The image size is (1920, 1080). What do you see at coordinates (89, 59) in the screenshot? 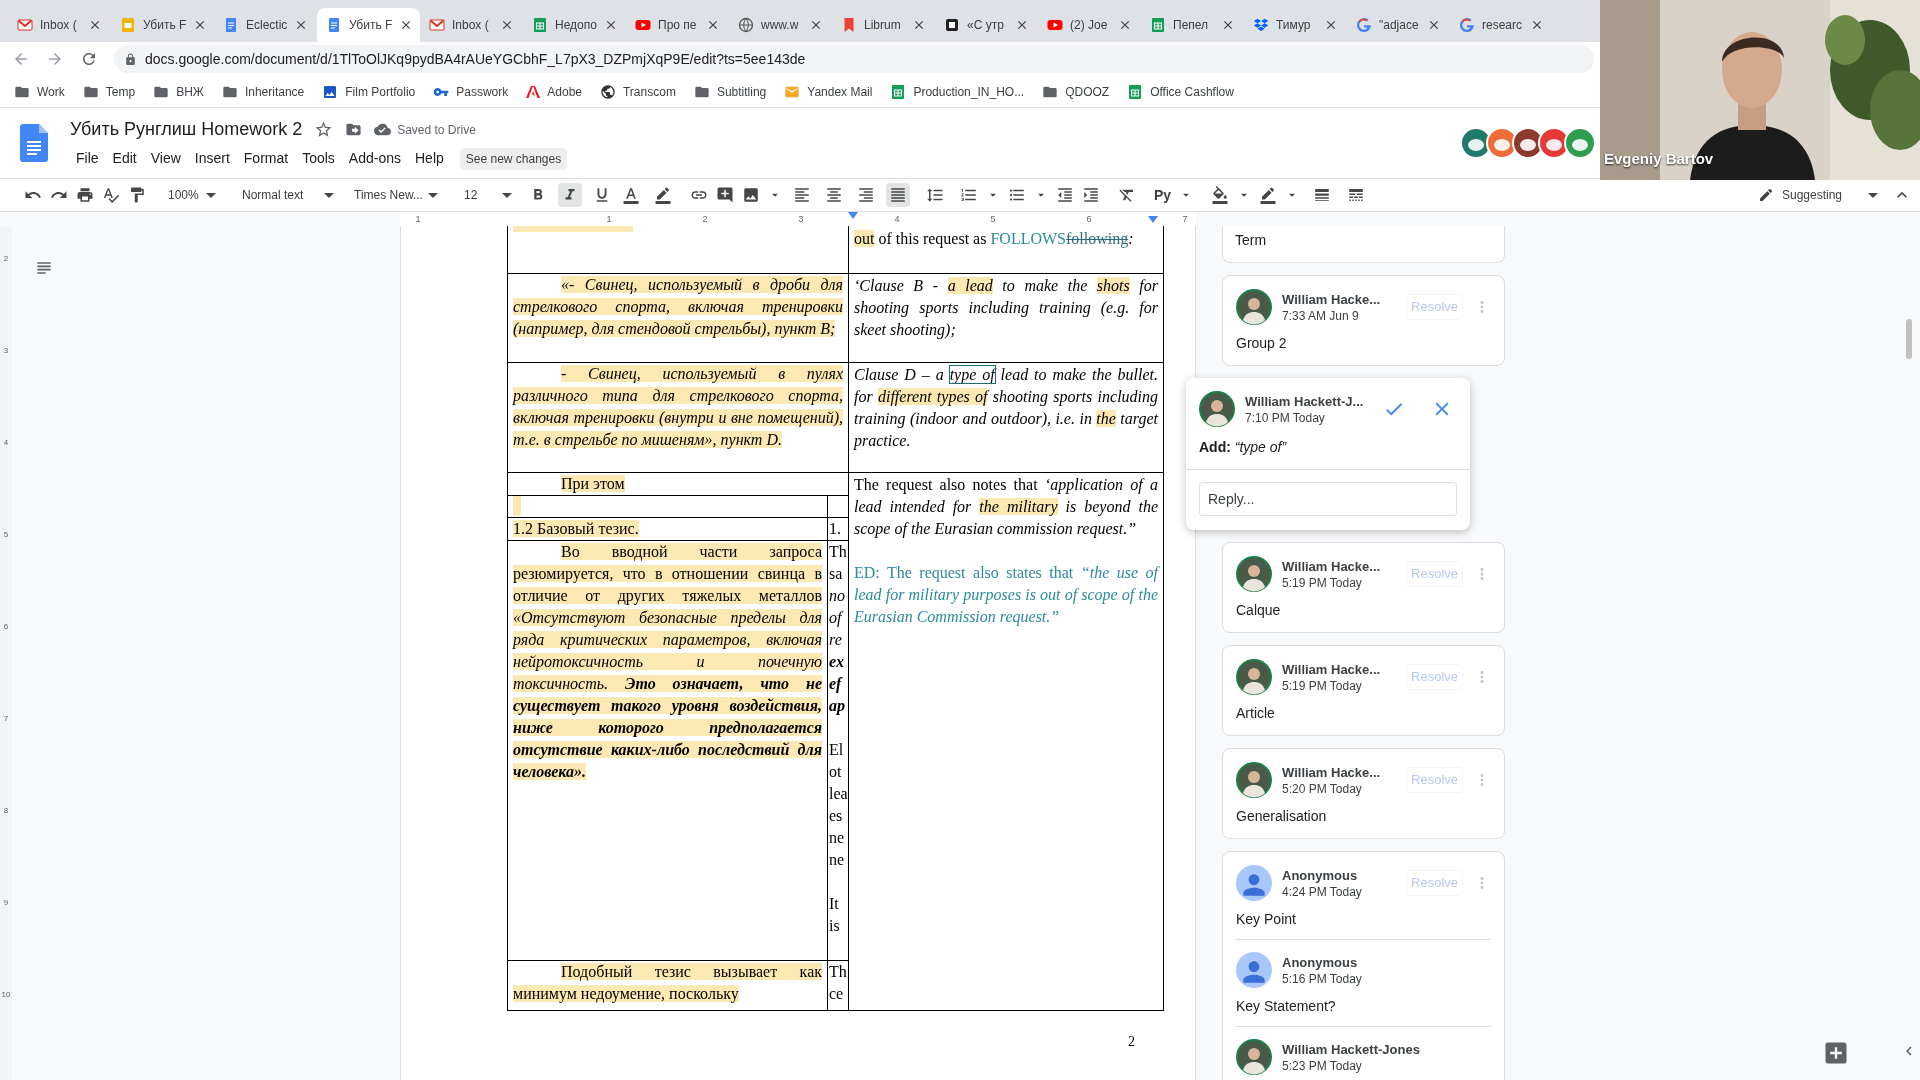
I see `reload-icon` at bounding box center [89, 59].